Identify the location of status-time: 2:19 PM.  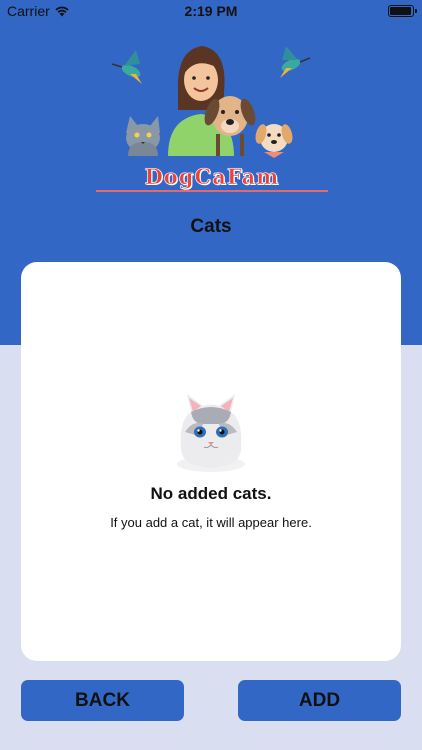
(211, 11).